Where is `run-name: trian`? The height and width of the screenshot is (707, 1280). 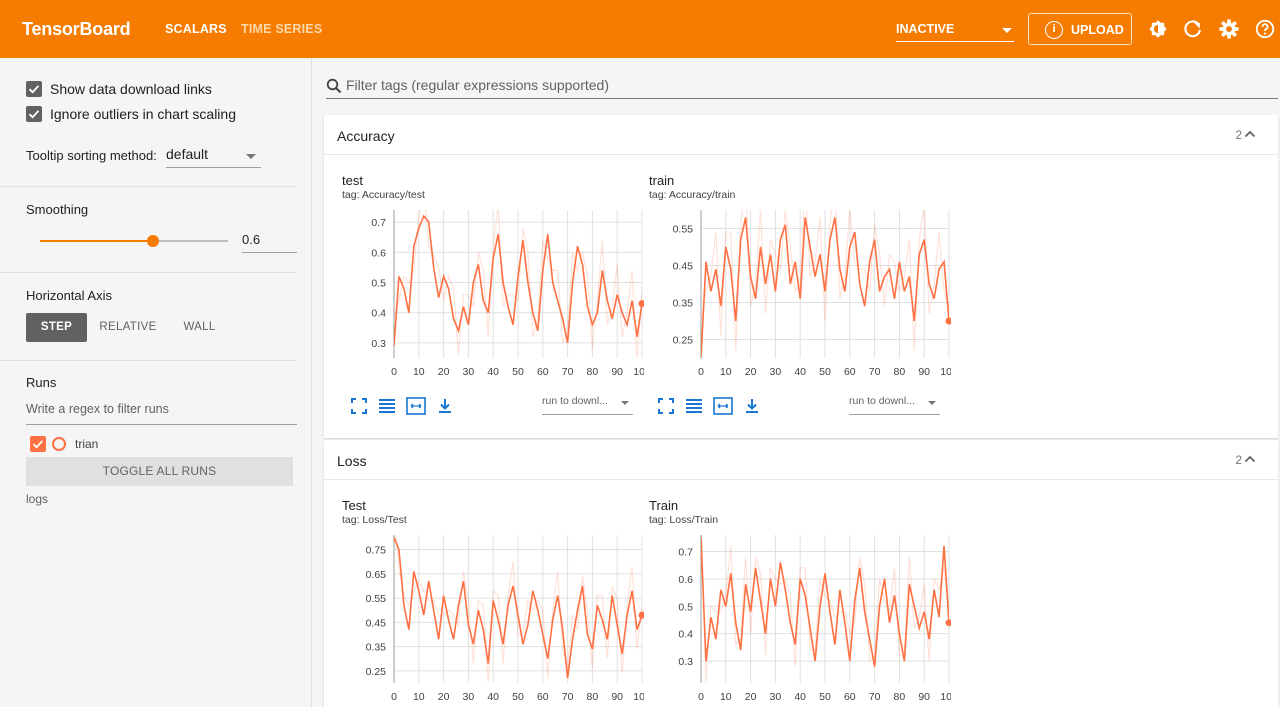
run-name: trian is located at coordinates (87, 444).